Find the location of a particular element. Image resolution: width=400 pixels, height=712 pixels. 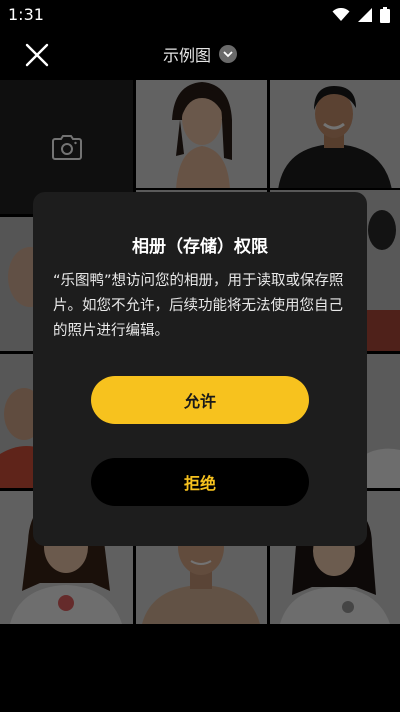

bottom-area is located at coordinates (200, 668).